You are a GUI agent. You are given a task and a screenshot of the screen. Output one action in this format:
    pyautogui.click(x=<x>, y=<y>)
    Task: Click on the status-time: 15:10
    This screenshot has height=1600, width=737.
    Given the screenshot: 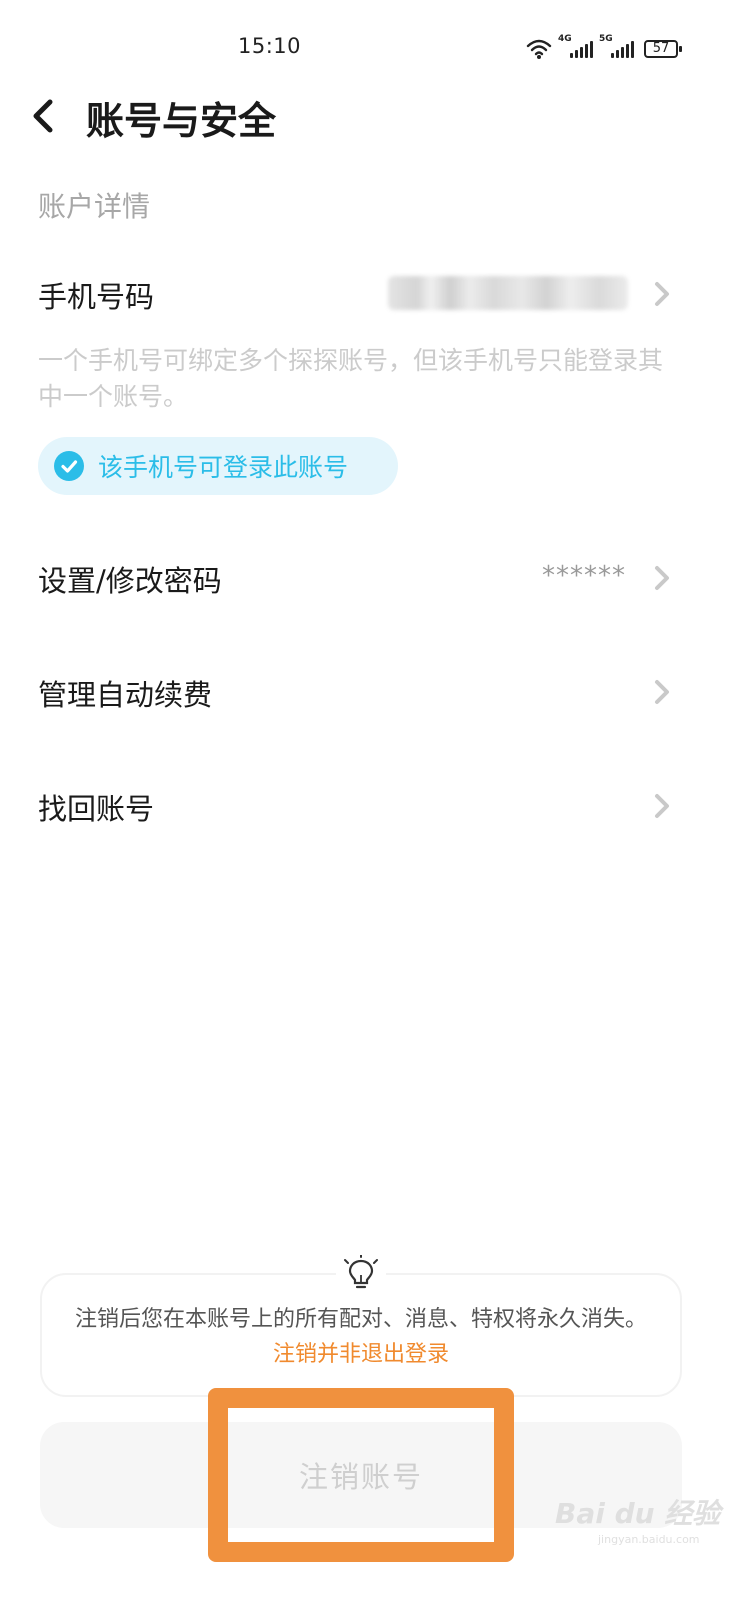 What is the action you would take?
    pyautogui.click(x=270, y=46)
    